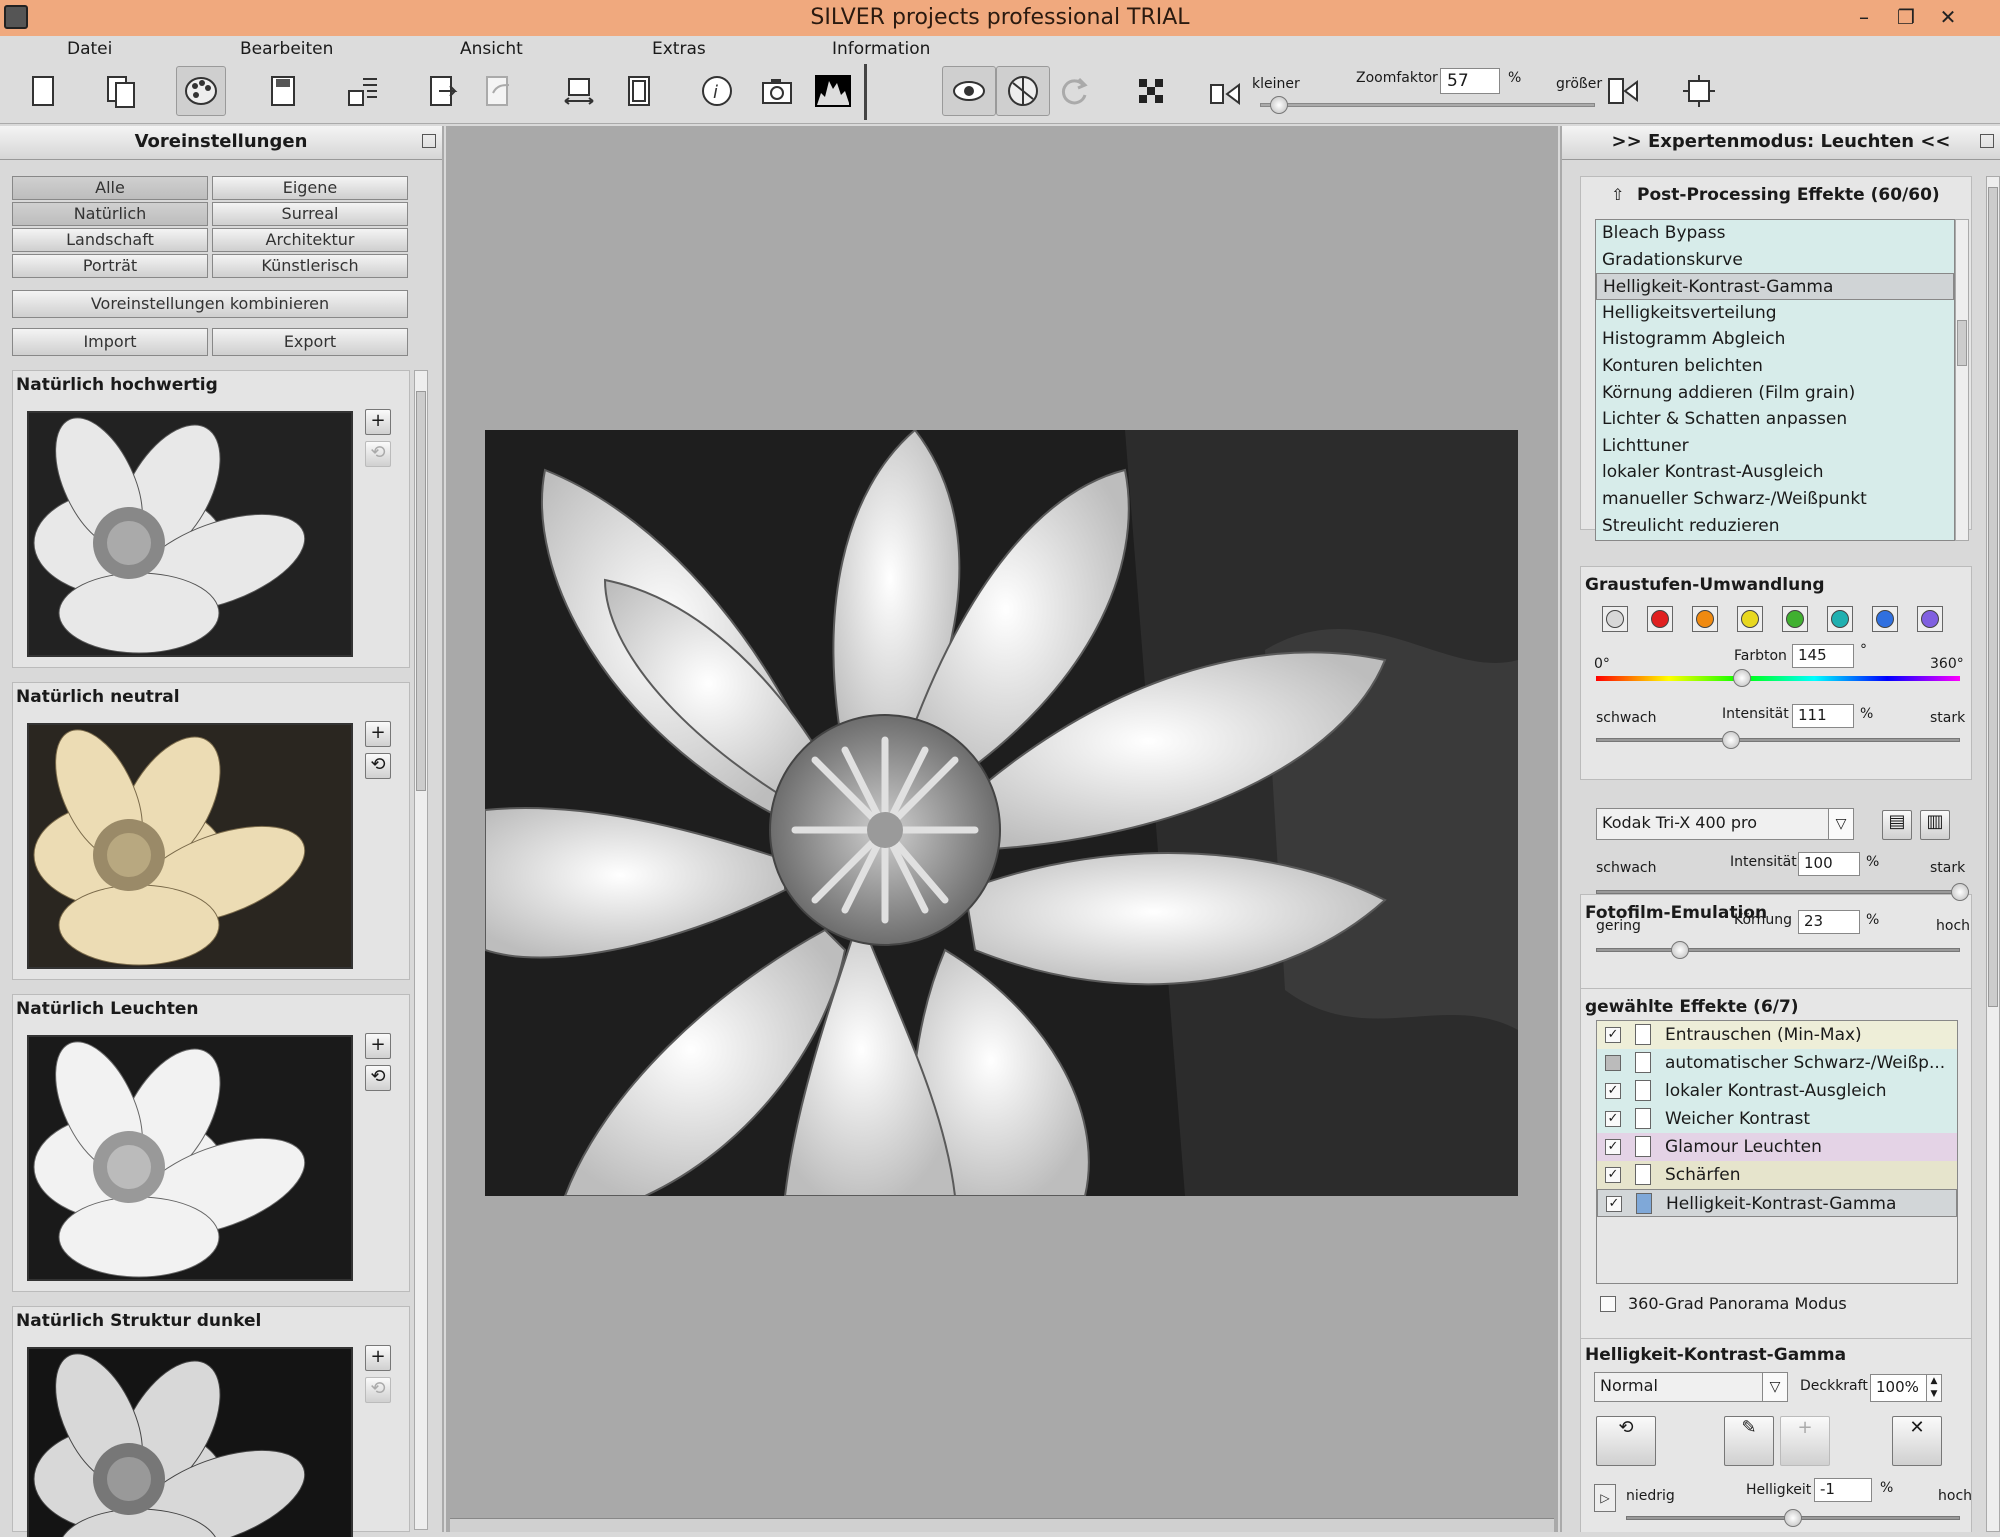 This screenshot has width=2000, height=1537. I want to click on resize-icon, so click(579, 91).